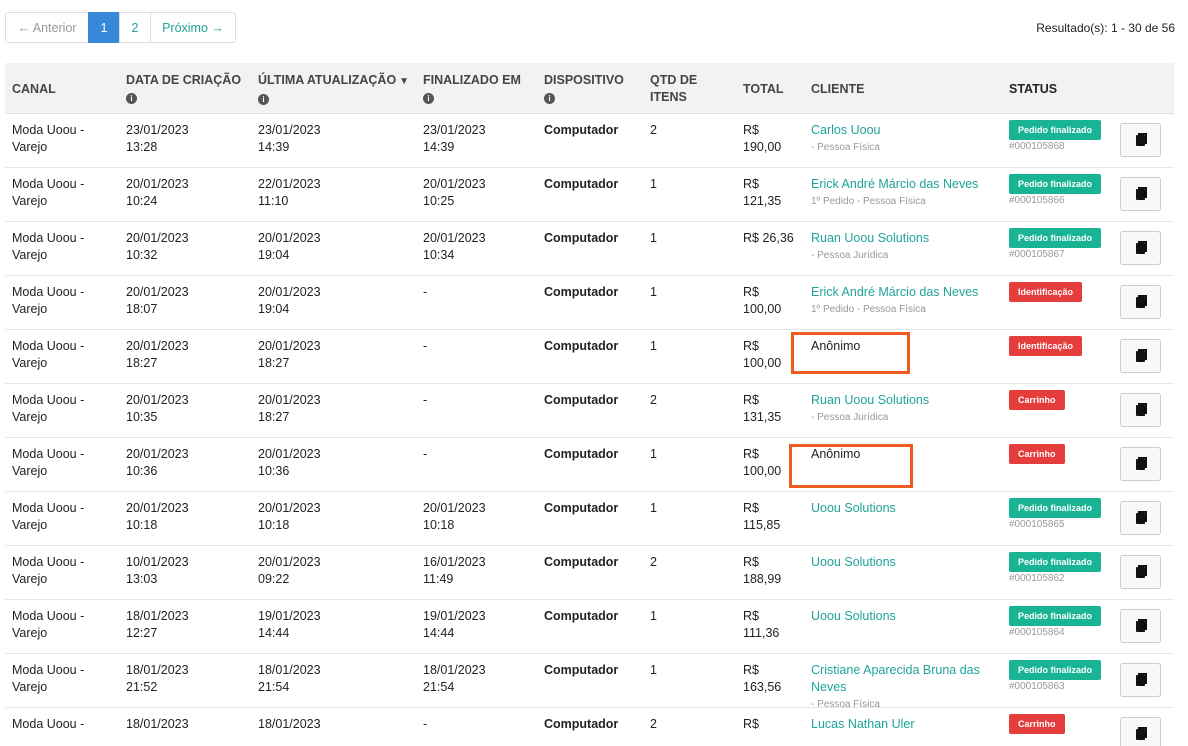  I want to click on cell-text: 13:28, so click(142, 147).